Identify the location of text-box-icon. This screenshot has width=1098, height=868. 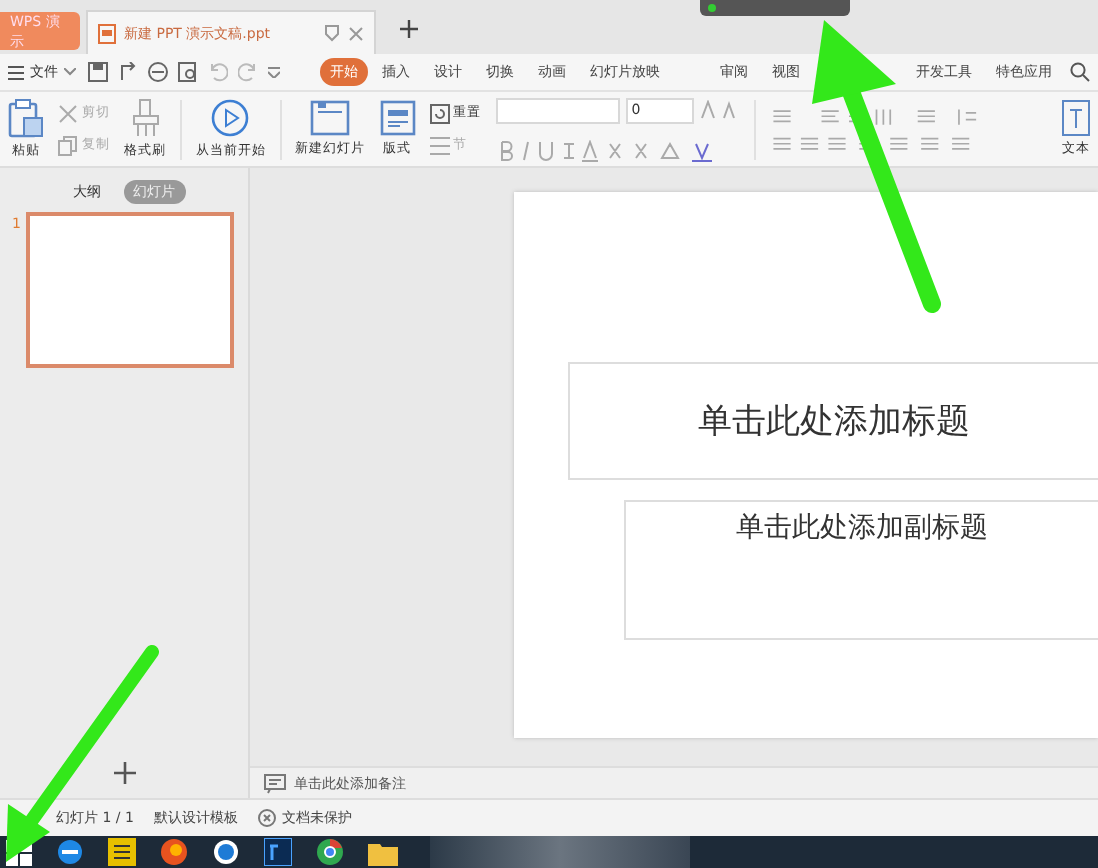
(1076, 118).